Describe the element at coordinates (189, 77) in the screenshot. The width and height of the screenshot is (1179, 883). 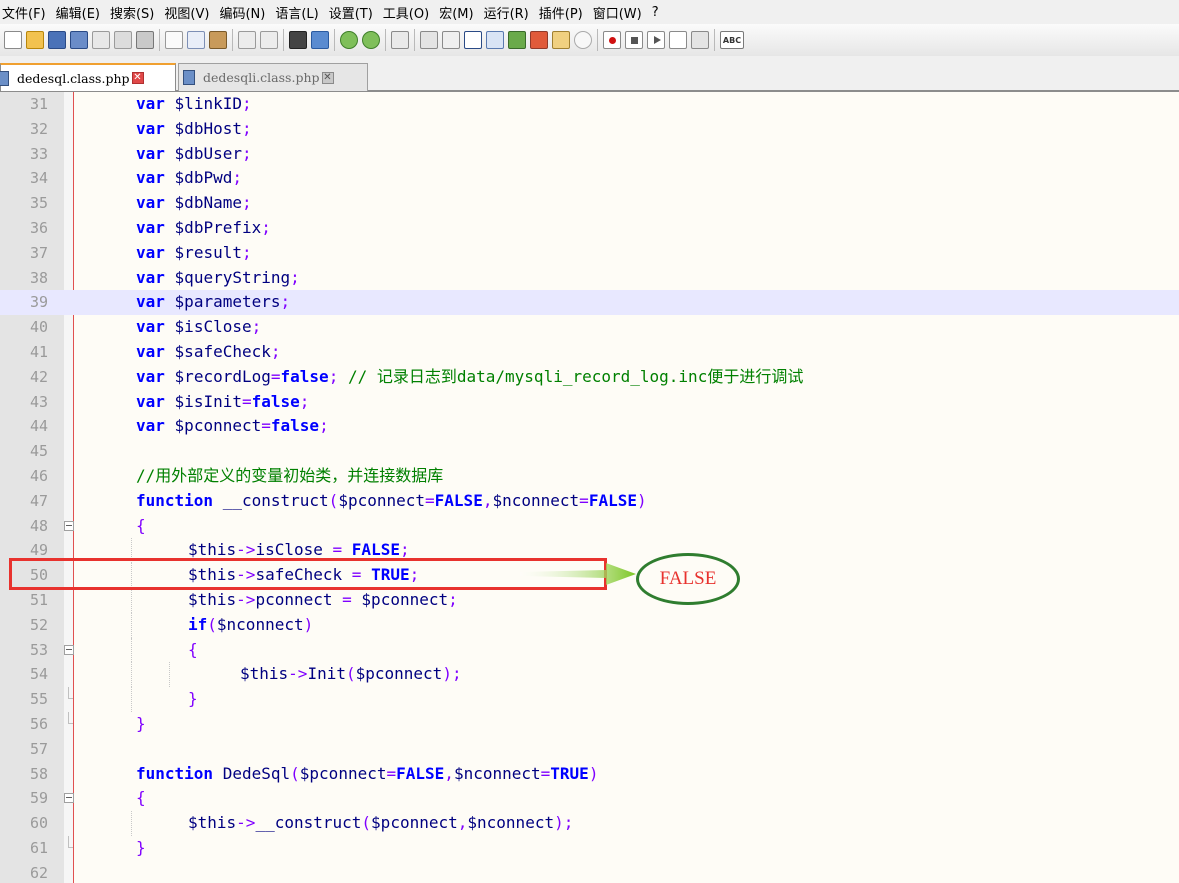
I see `file-saved-icon` at that location.